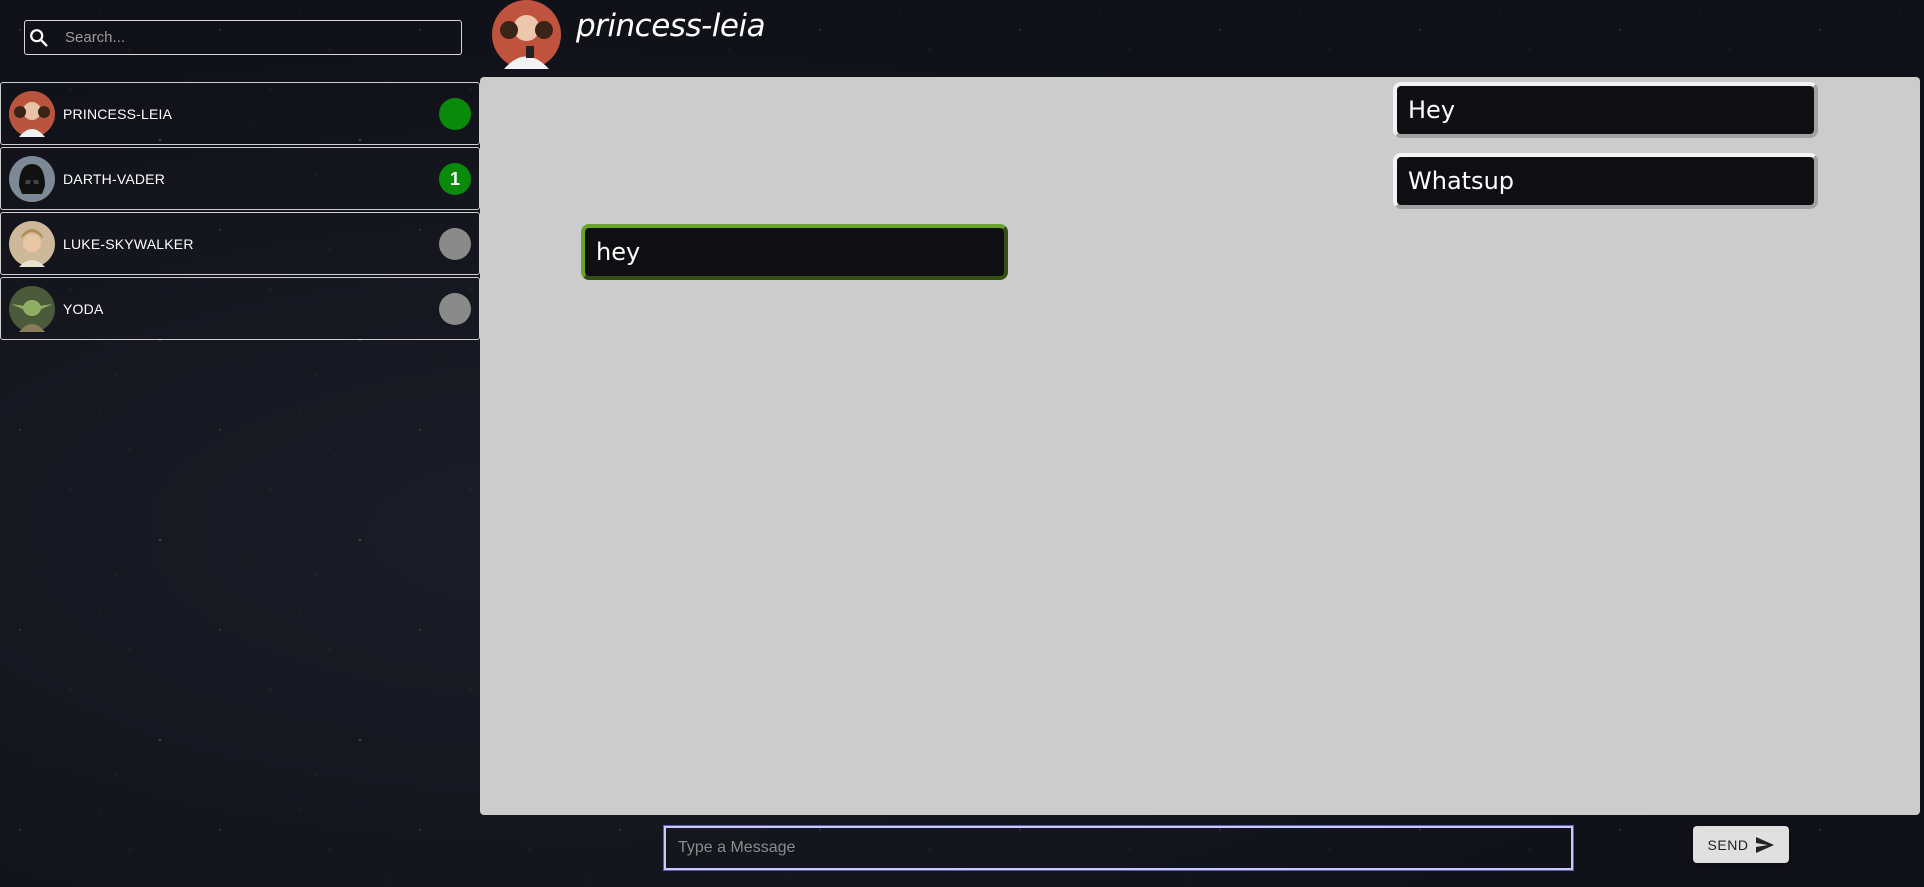  What do you see at coordinates (671, 26) in the screenshot?
I see `chat-title: princess-leia` at bounding box center [671, 26].